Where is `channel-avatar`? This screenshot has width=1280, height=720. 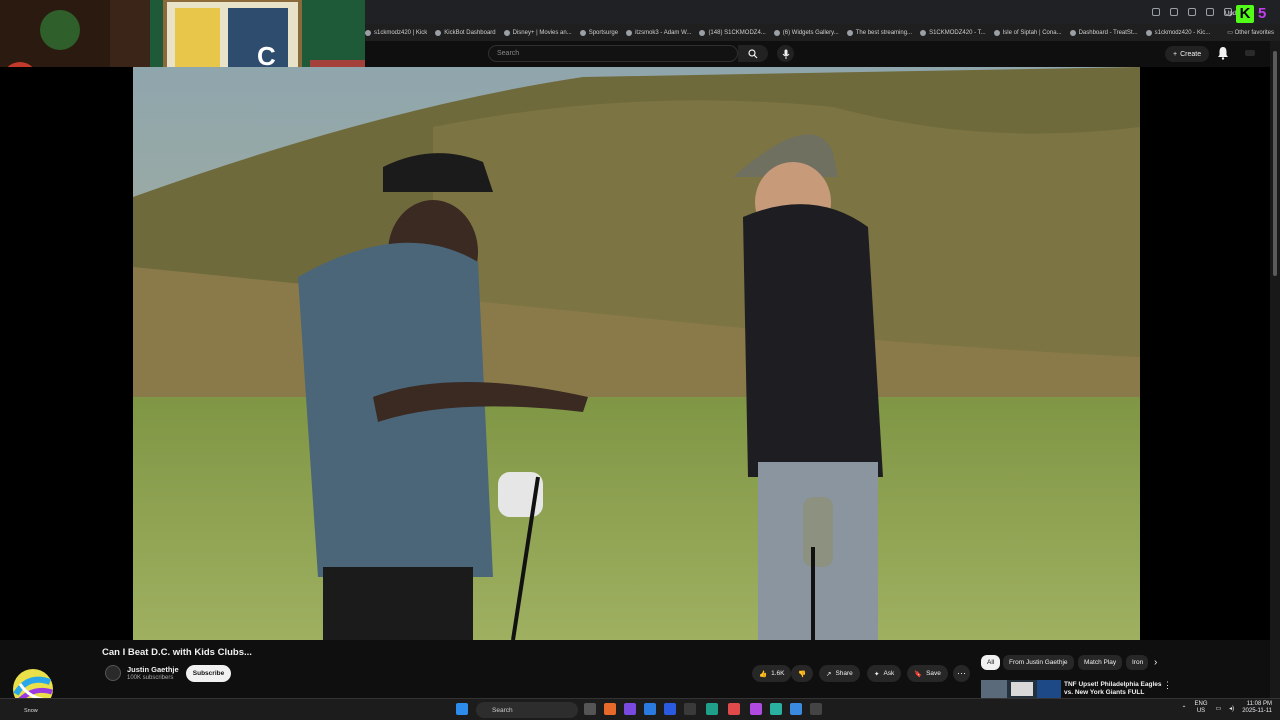
channel-avatar is located at coordinates (113, 673).